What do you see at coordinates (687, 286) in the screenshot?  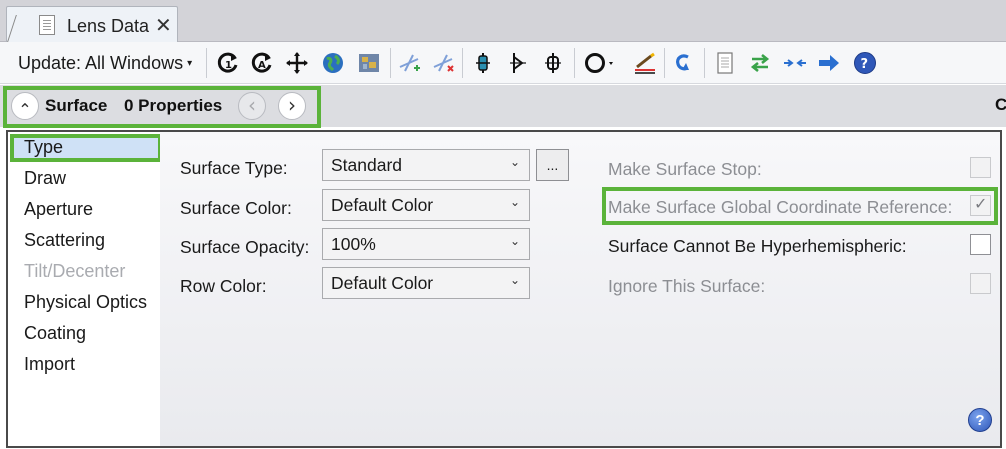 I see `ignore-surface-label: Ignore This Surface:` at bounding box center [687, 286].